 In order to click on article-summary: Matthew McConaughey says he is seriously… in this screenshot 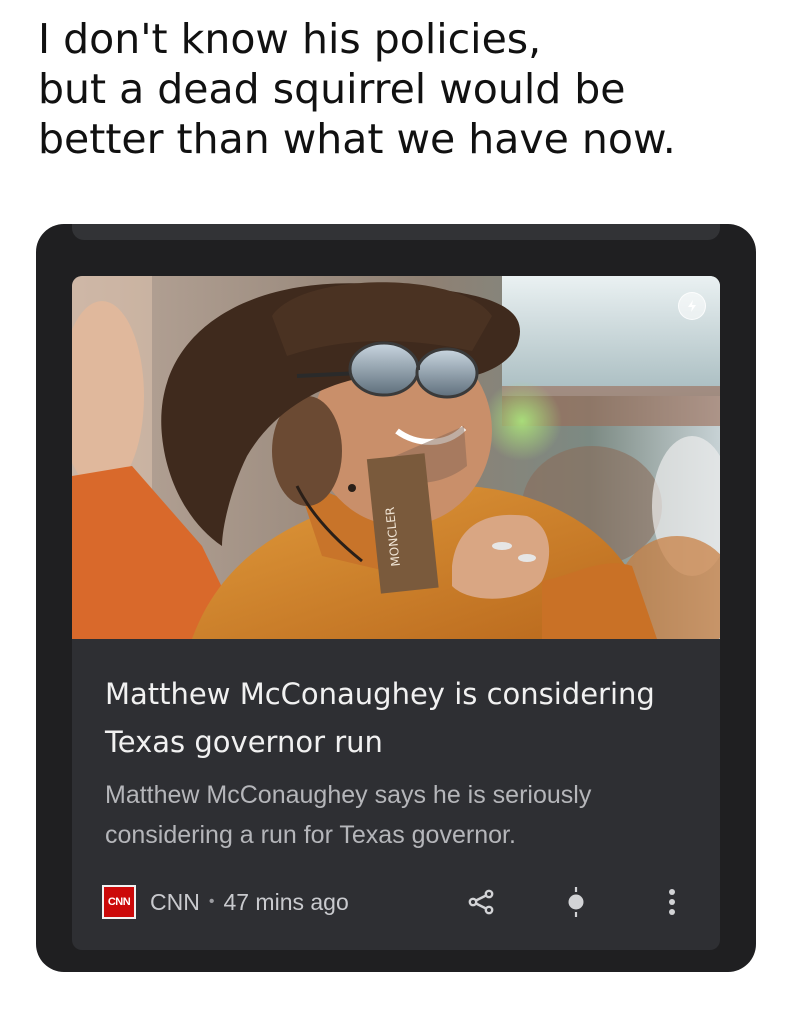, I will do `click(348, 815)`.